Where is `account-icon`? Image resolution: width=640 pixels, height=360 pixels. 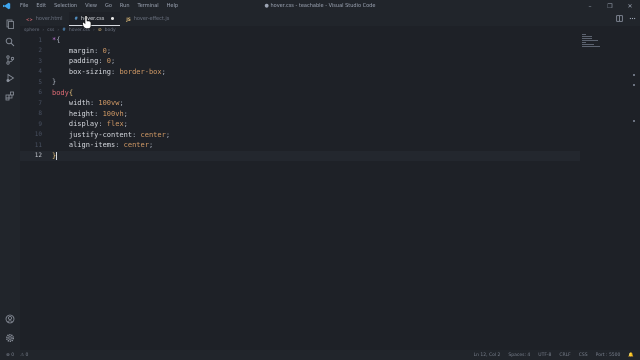
account-icon is located at coordinates (10, 319).